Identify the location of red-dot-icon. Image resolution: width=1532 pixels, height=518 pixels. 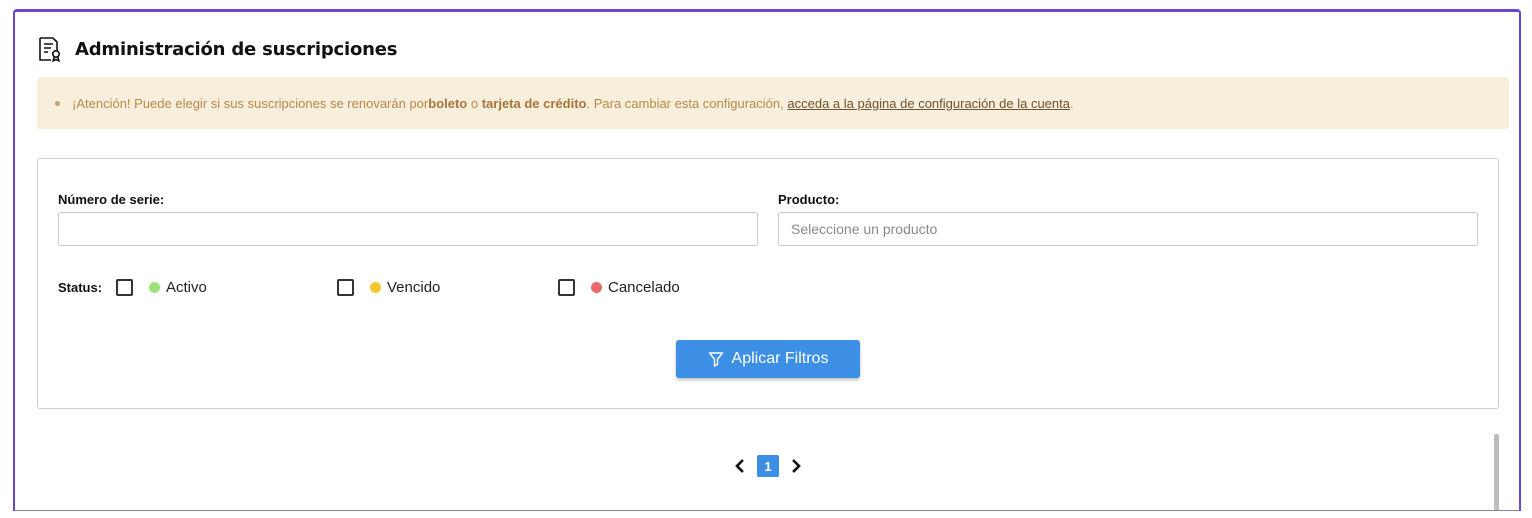
(596, 287).